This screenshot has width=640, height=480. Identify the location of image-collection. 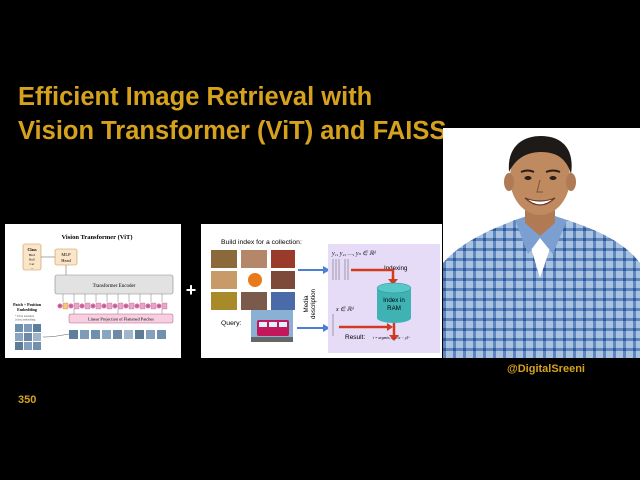
(253, 280).